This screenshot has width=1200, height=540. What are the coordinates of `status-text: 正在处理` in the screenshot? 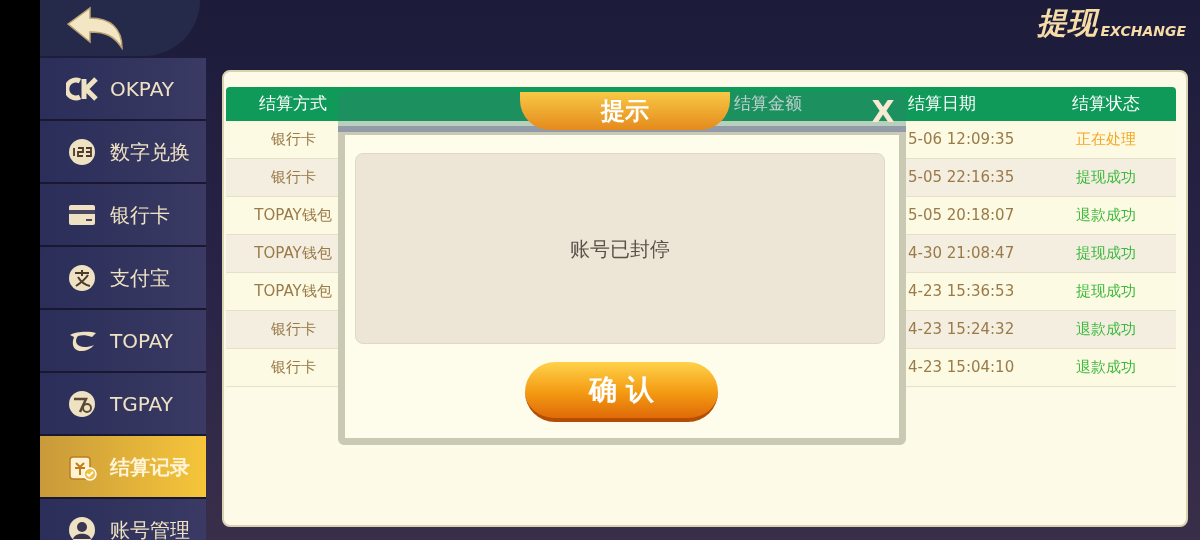 It's located at (1106, 140).